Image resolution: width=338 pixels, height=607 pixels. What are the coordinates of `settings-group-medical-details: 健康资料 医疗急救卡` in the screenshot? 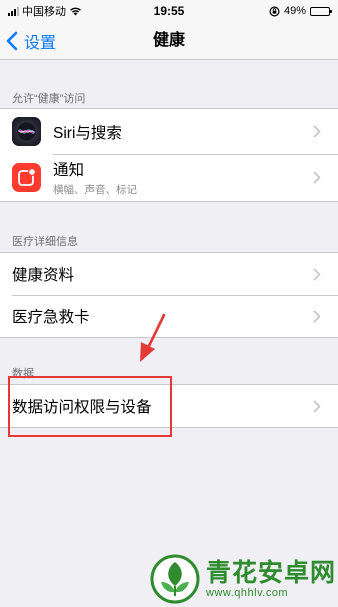 It's located at (169, 295).